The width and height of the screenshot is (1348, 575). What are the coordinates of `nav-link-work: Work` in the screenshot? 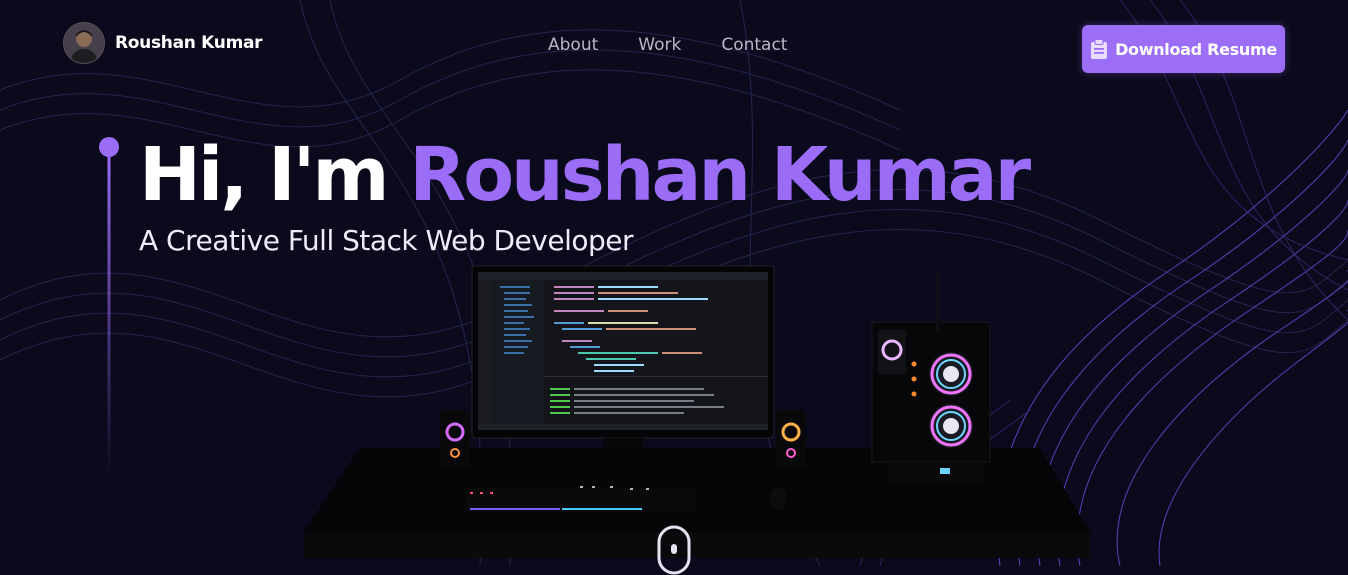 It's located at (659, 45).